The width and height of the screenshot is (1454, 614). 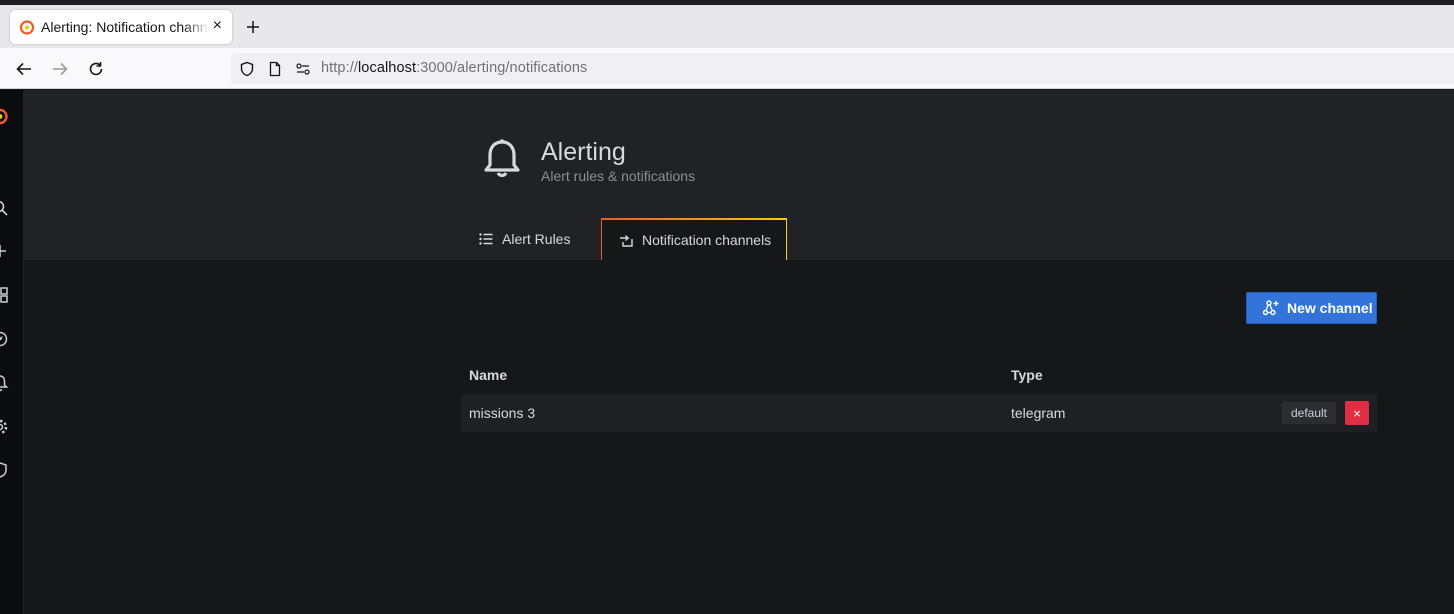 I want to click on url-host: localhost, so click(x=387, y=68).